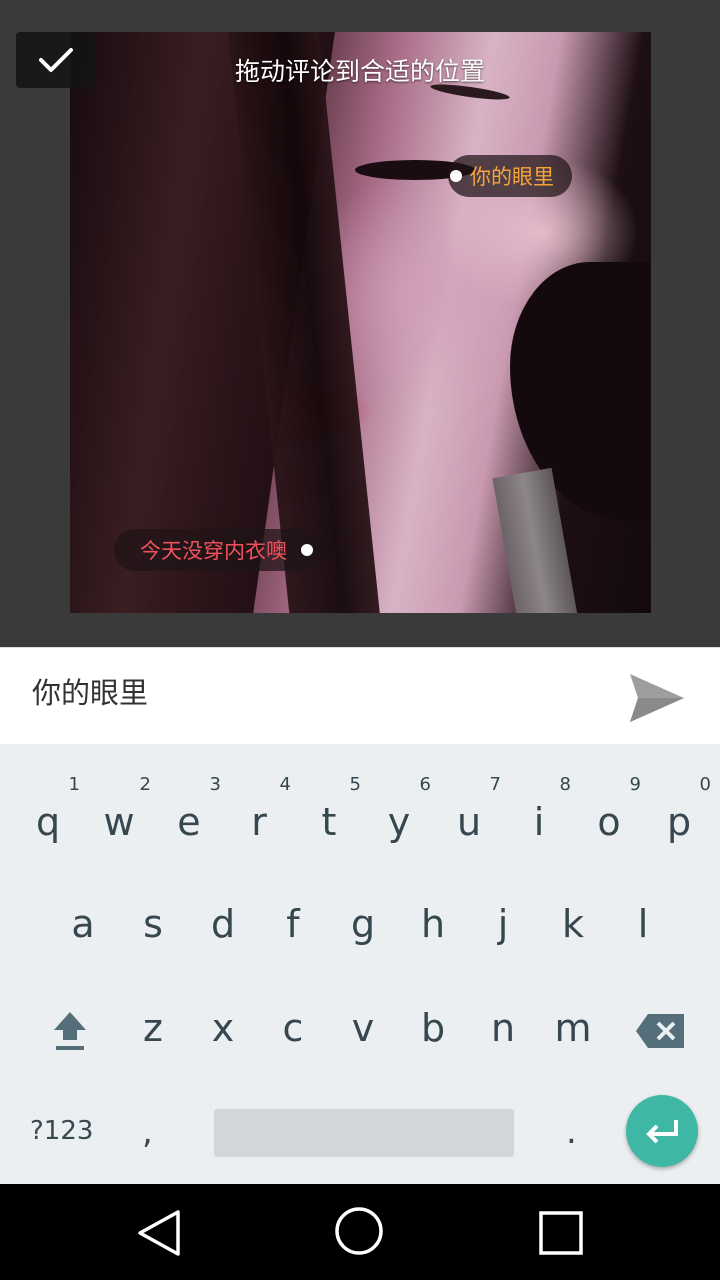 This screenshot has width=720, height=1280. I want to click on key: l, so click(643, 916).